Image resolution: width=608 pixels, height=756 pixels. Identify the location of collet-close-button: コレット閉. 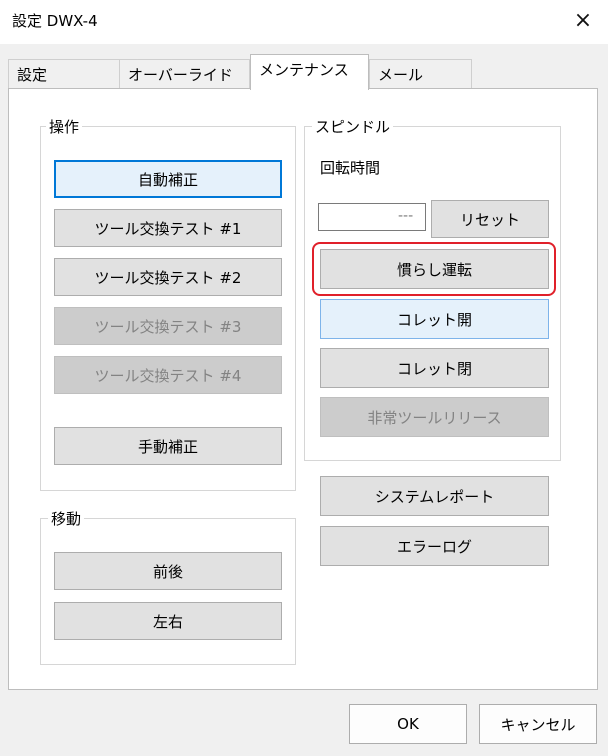
(434, 368).